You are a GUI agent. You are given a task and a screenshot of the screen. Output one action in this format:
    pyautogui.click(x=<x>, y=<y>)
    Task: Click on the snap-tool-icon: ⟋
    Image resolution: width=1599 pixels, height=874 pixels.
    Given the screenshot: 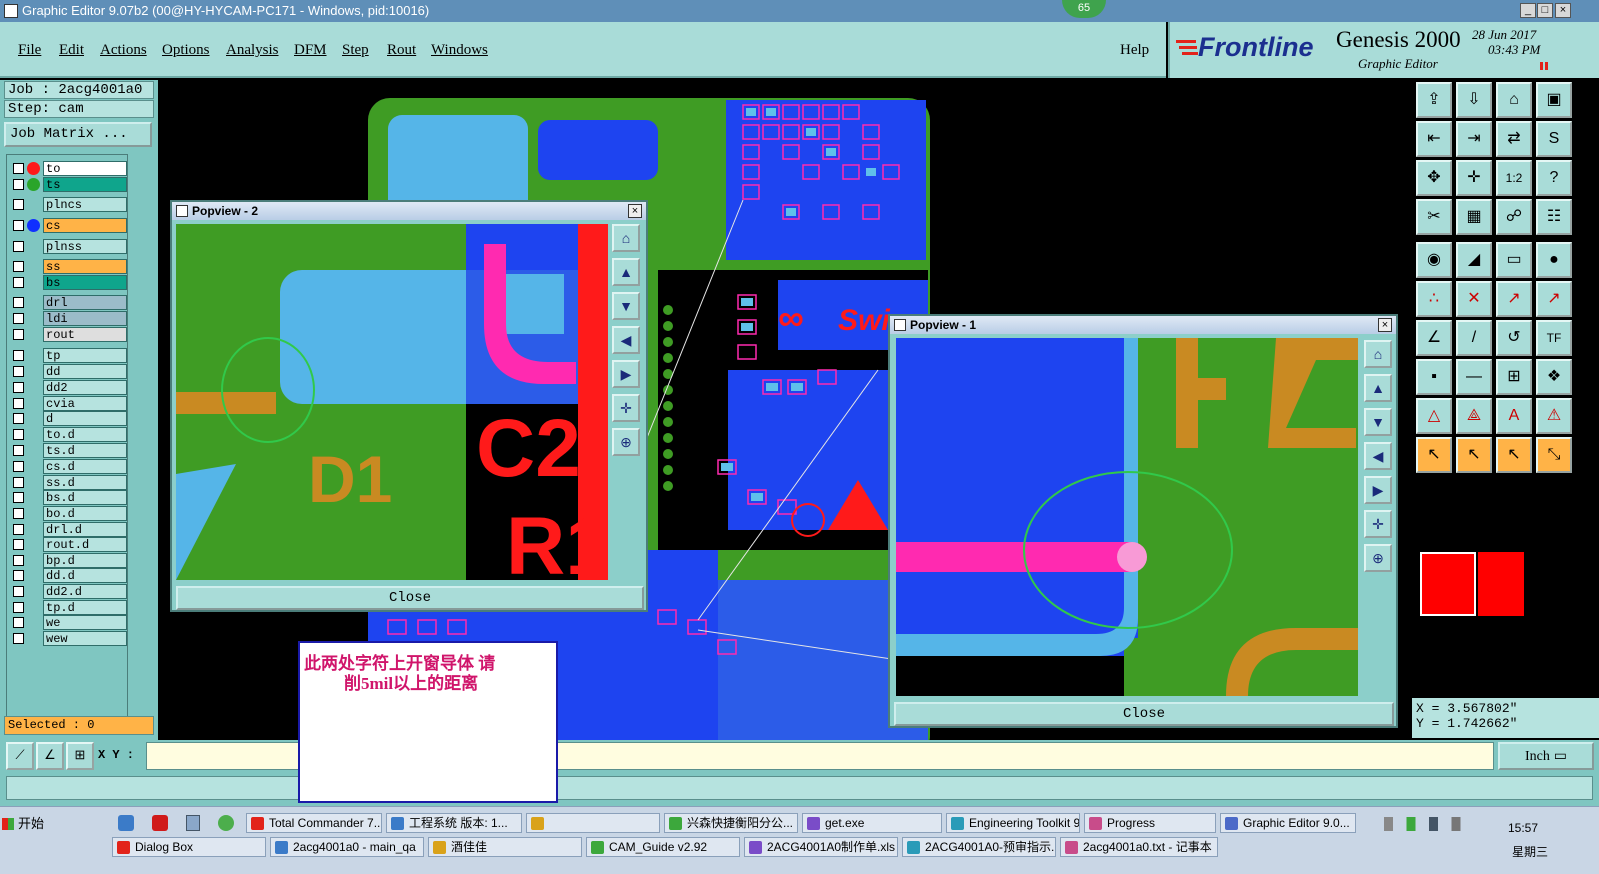 What is the action you would take?
    pyautogui.click(x=20, y=756)
    